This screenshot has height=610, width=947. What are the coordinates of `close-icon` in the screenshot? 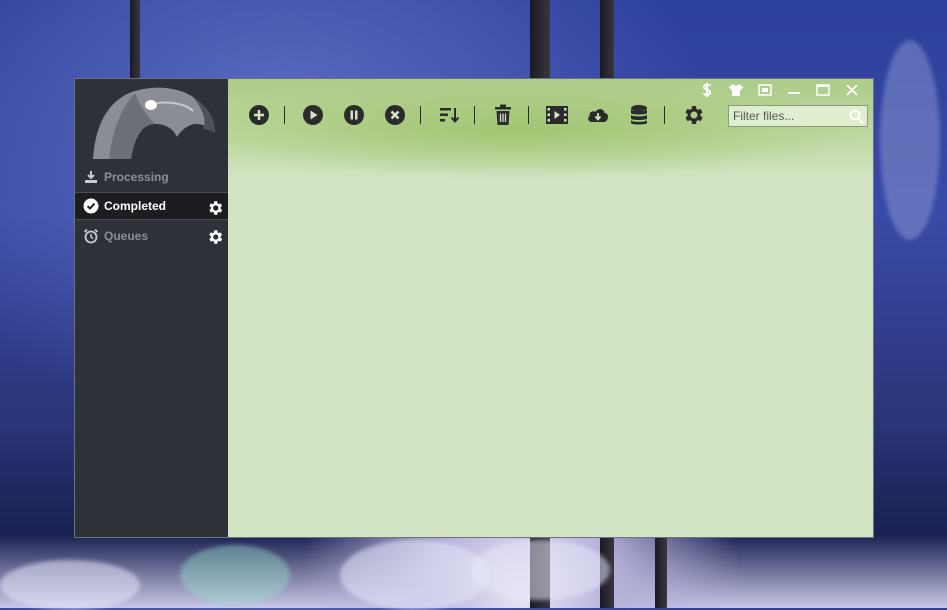 It's located at (852, 90).